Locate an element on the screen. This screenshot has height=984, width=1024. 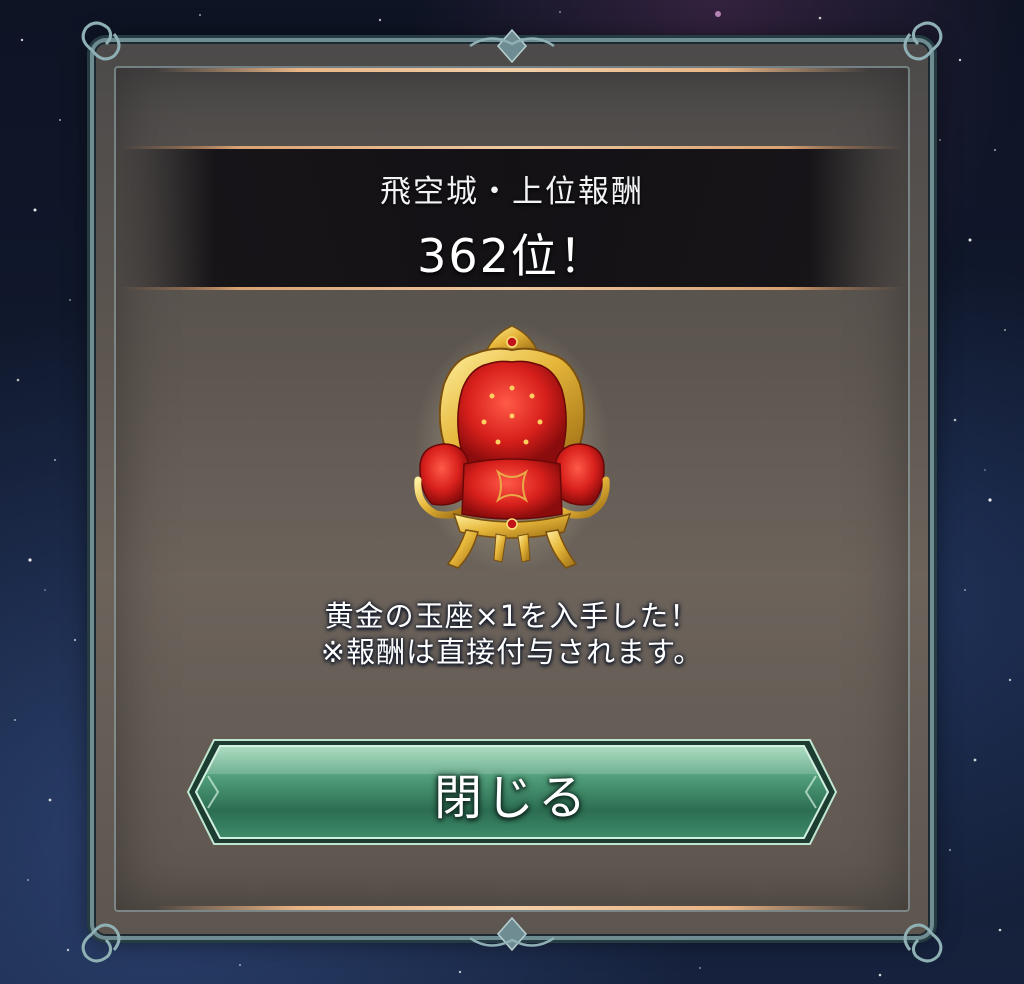
banner-top-line is located at coordinates (512, 147).